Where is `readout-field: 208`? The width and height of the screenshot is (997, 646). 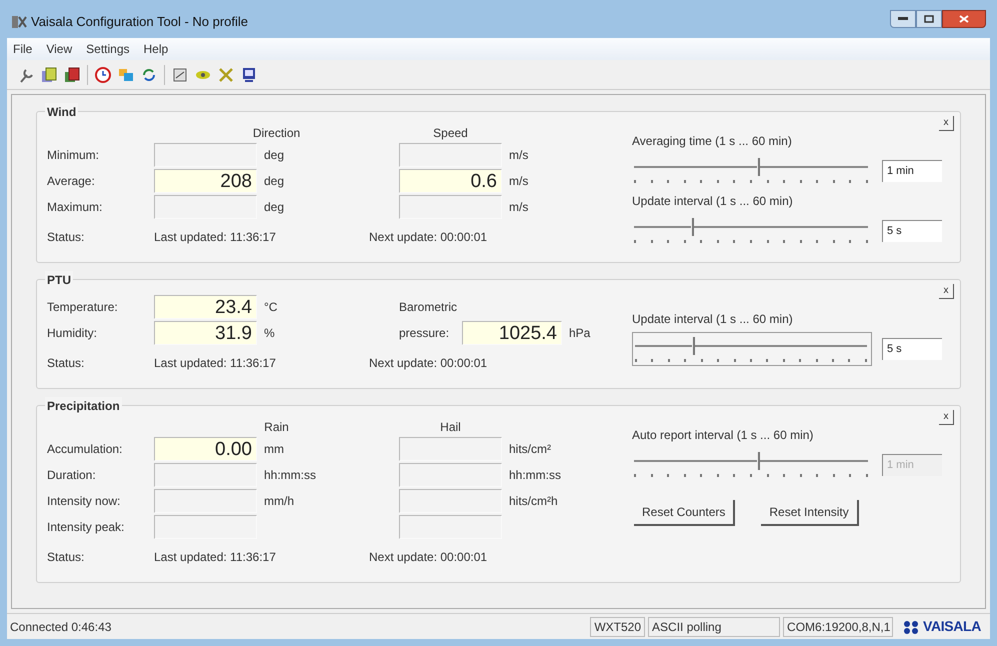 readout-field: 208 is located at coordinates (205, 181).